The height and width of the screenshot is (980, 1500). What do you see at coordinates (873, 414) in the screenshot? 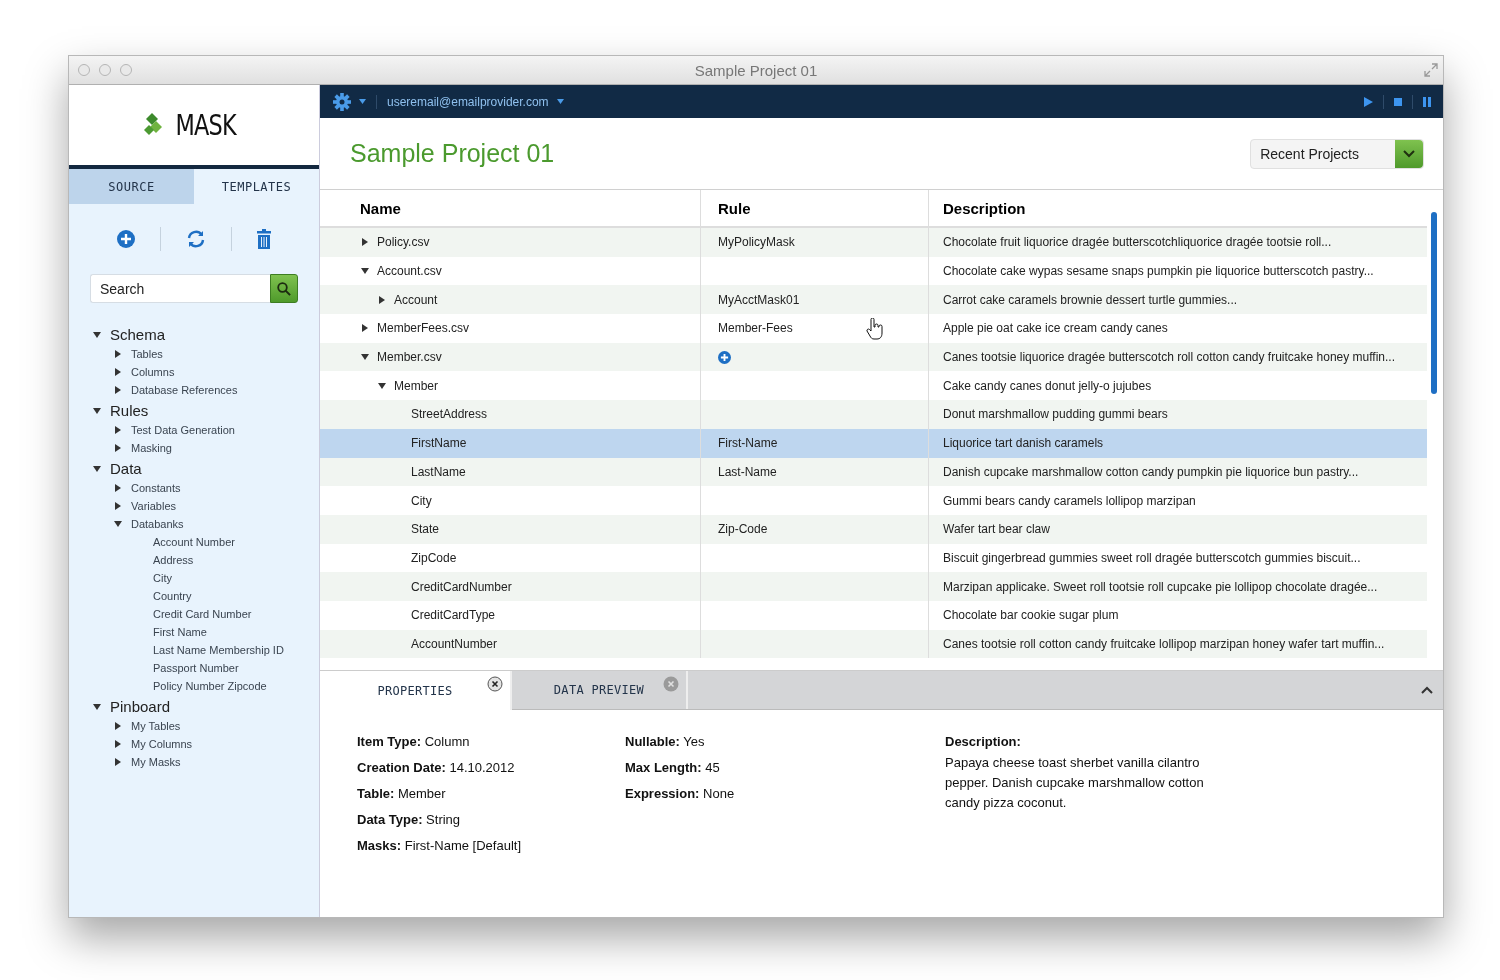
I see `table-row: StreetAddress Donut marshmallow pudding gummi bears` at bounding box center [873, 414].